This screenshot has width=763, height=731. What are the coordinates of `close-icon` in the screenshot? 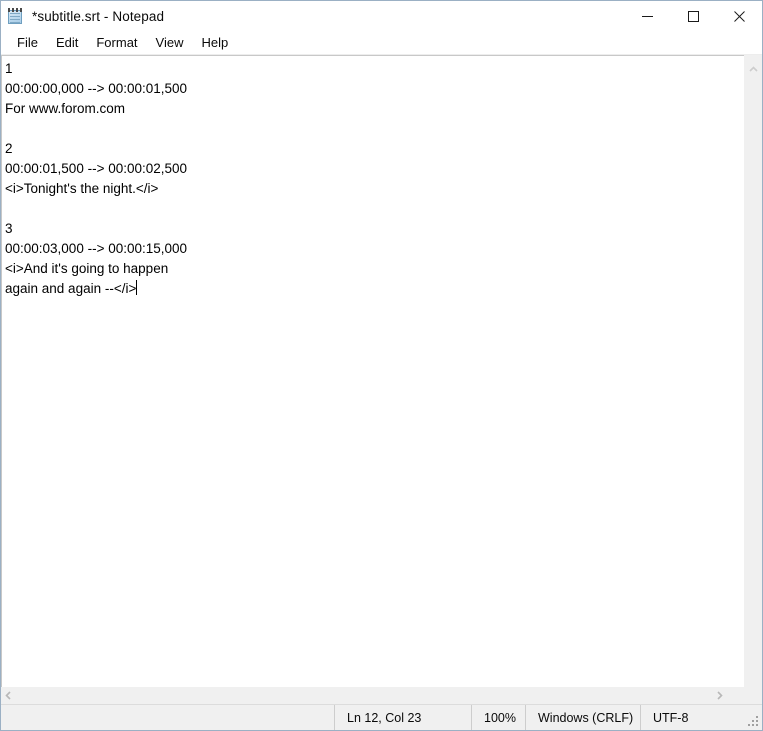 It's located at (739, 16).